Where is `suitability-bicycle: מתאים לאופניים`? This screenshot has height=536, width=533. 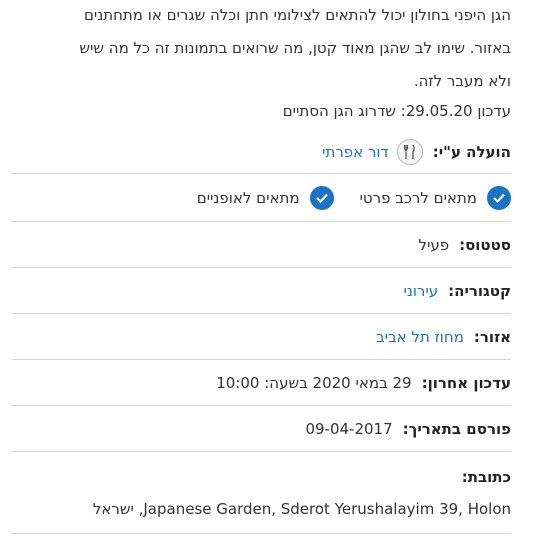
suitability-bicycle: מתאים לאופניים is located at coordinates (265, 197).